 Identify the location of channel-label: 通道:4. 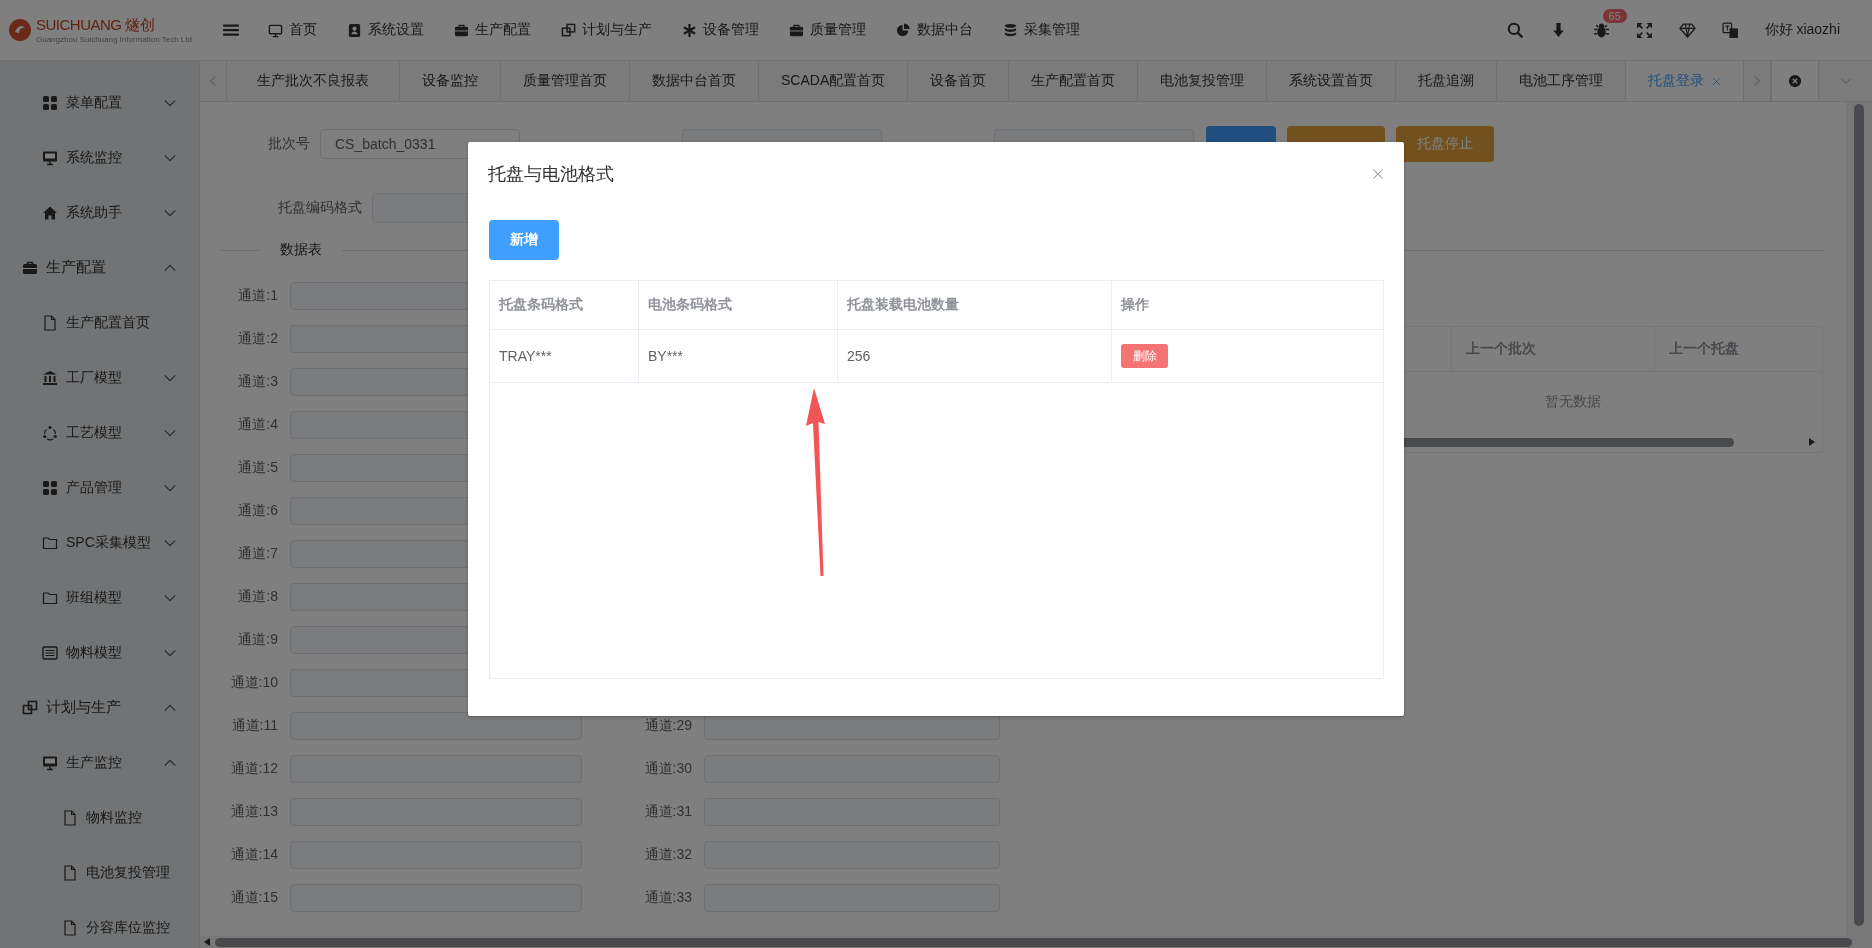
(258, 424).